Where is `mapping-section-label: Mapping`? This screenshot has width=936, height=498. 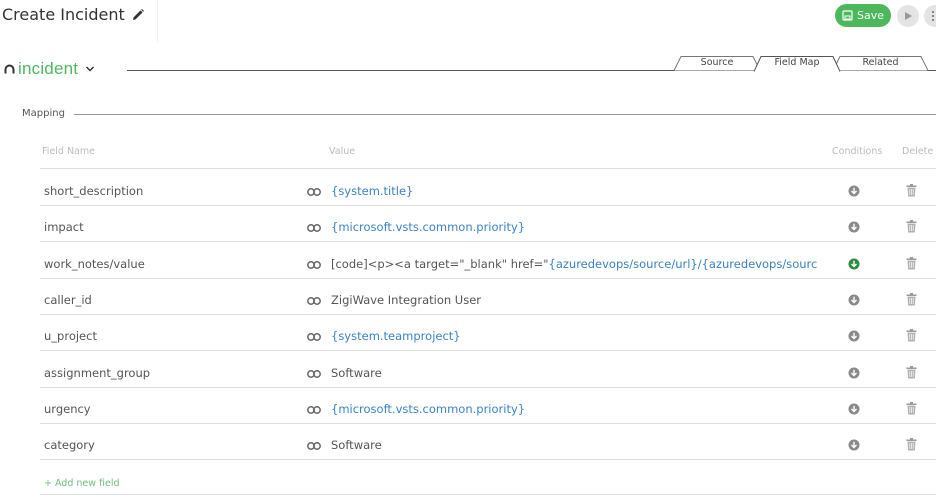 mapping-section-label: Mapping is located at coordinates (43, 113).